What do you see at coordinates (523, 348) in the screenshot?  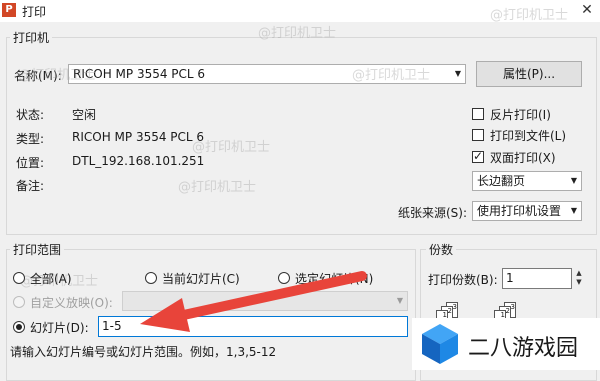 I see `brand-text: 二八游戏园` at bounding box center [523, 348].